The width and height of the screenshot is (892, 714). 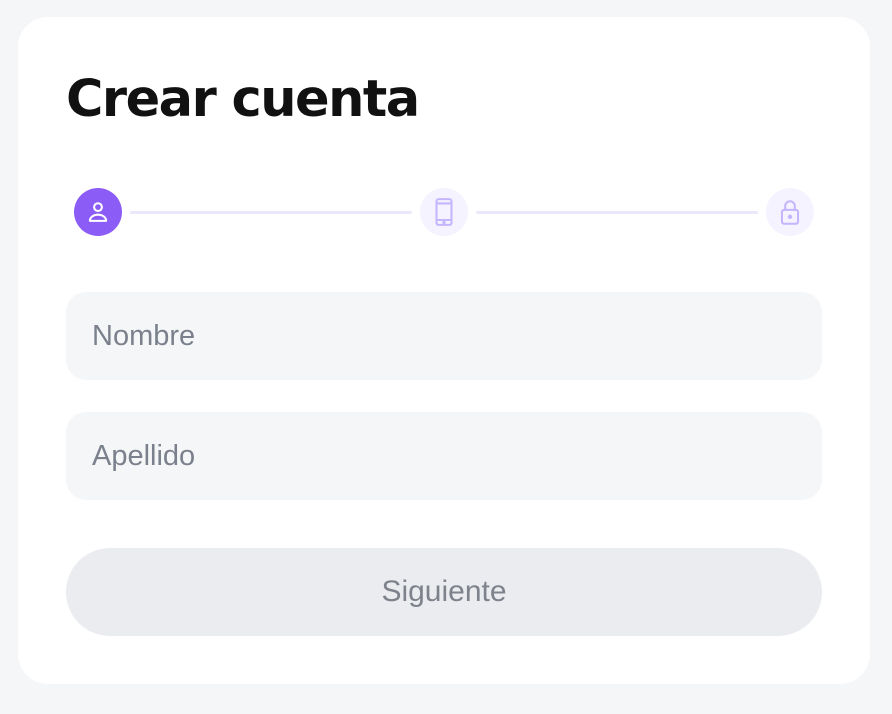 I want to click on lock-icon, so click(x=790, y=212).